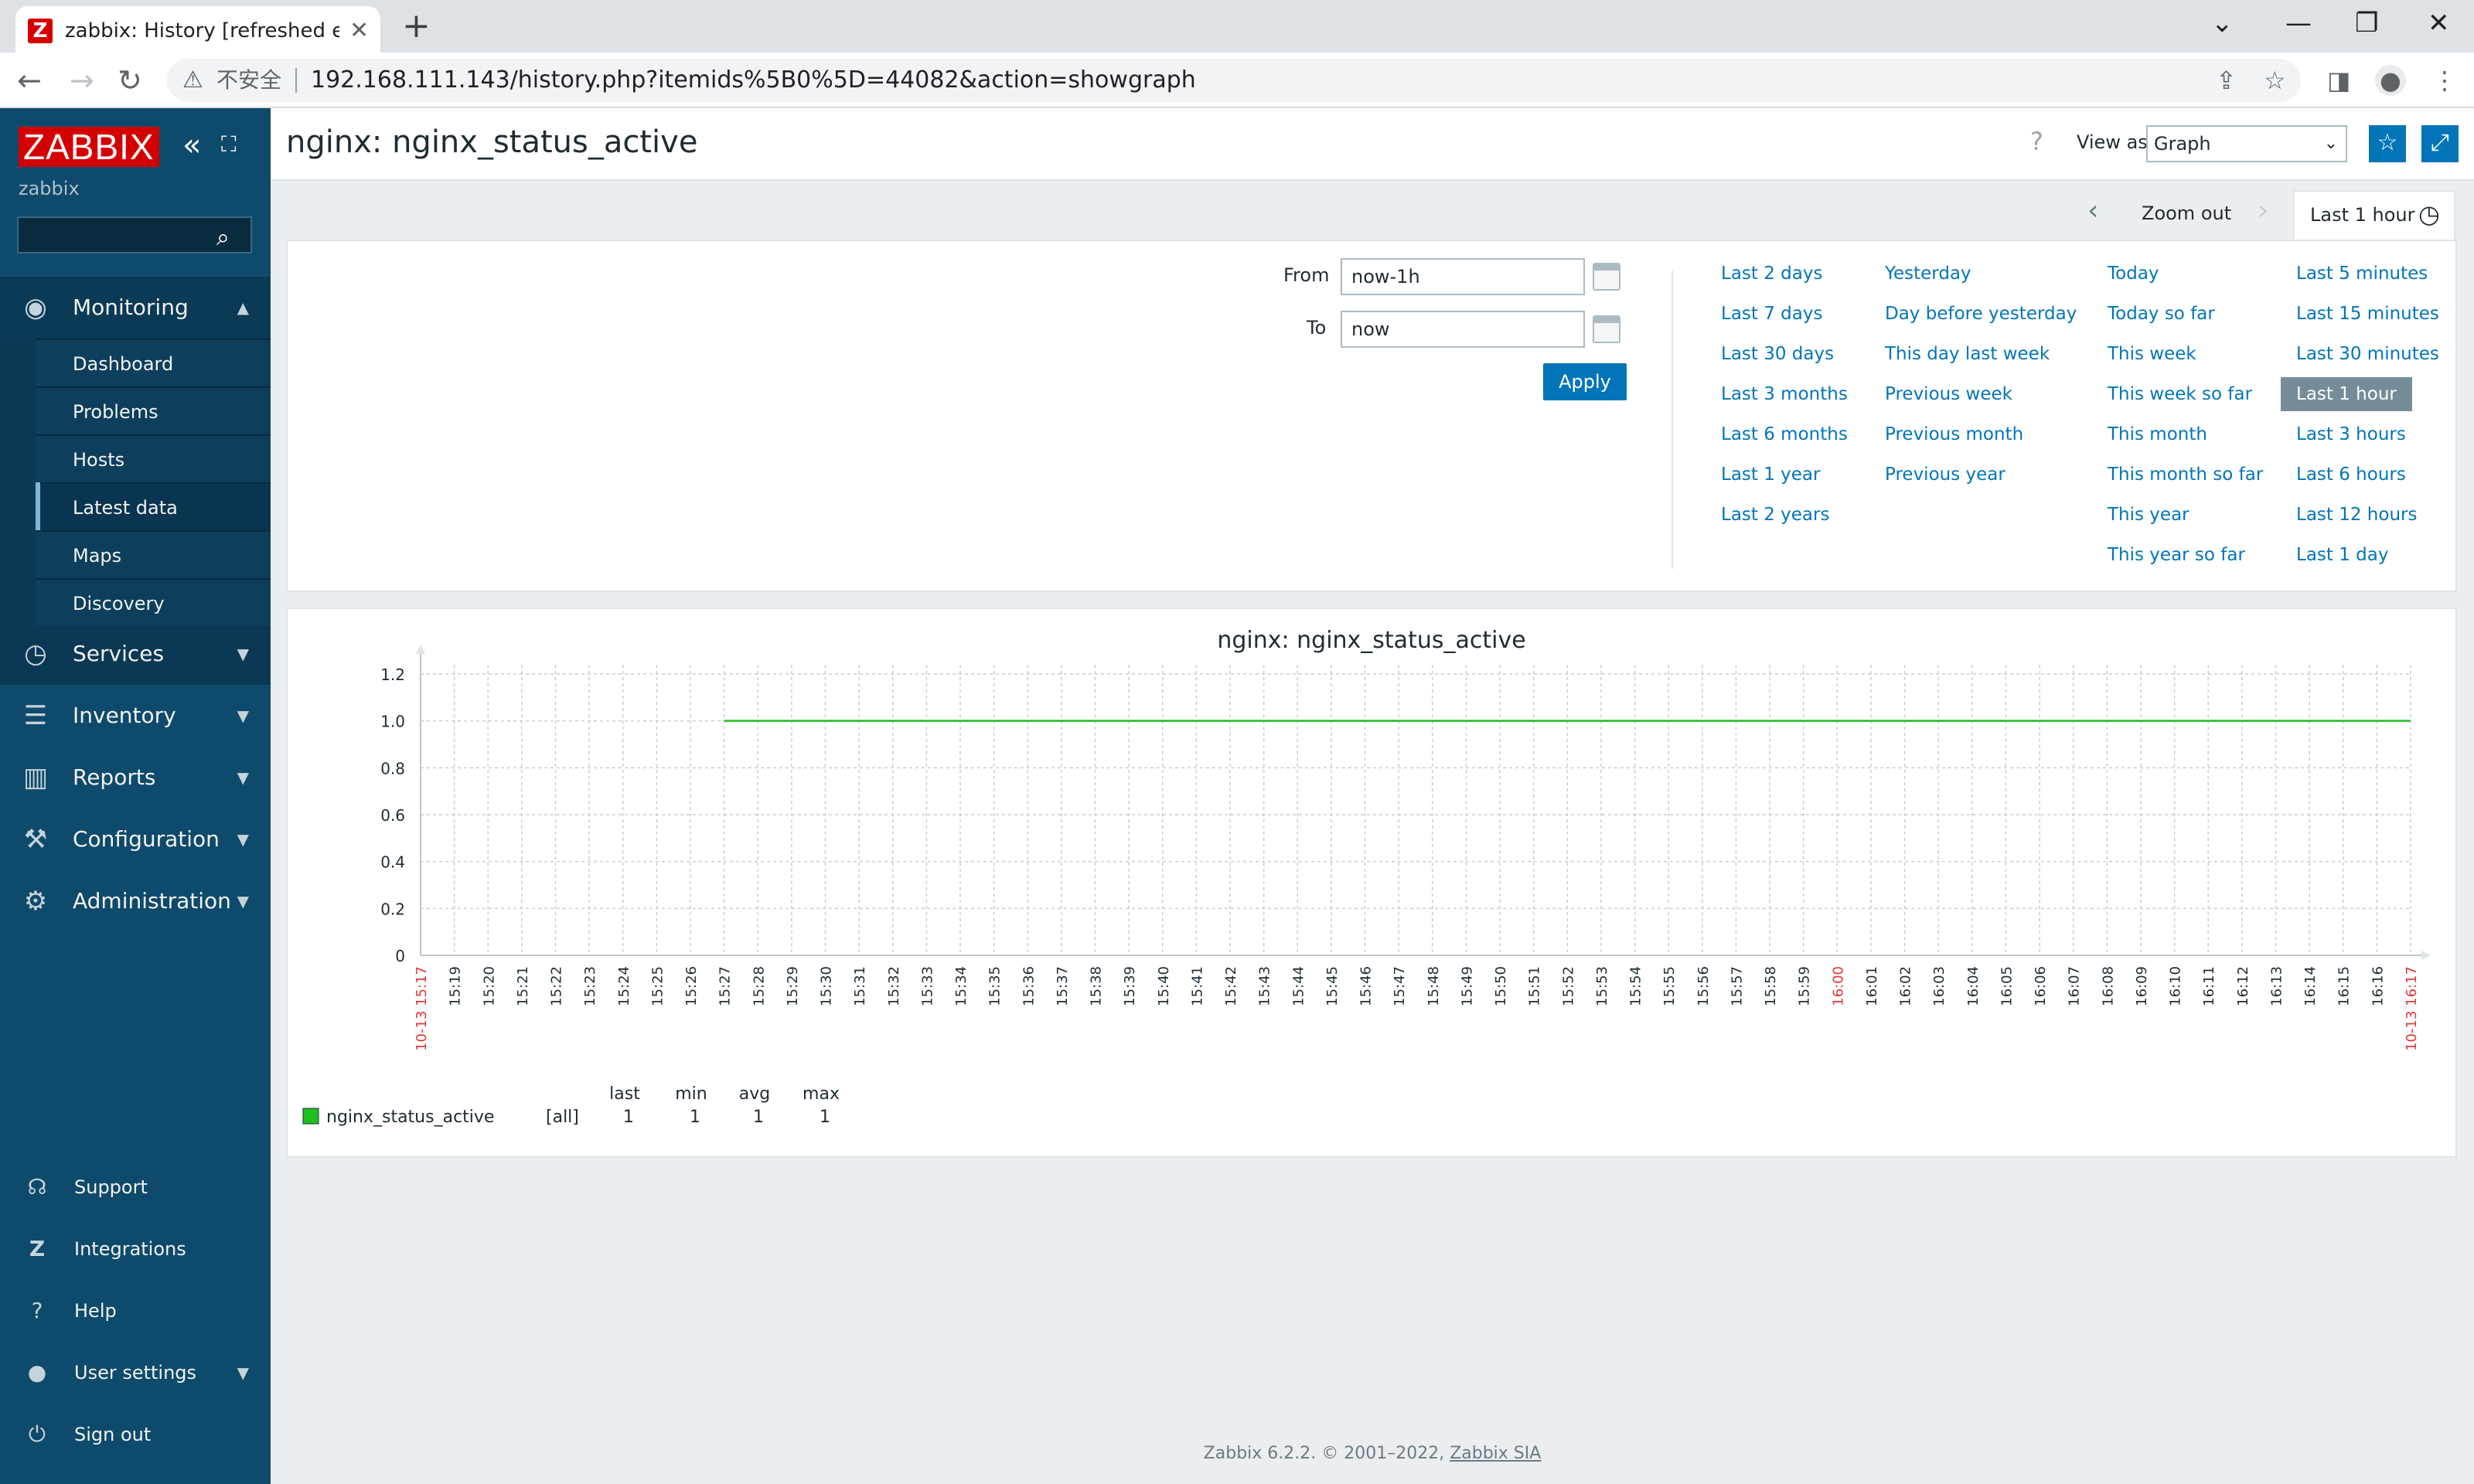 This screenshot has height=1484, width=2474. What do you see at coordinates (2275, 80) in the screenshot?
I see `star-bookmark-icon: ☆` at bounding box center [2275, 80].